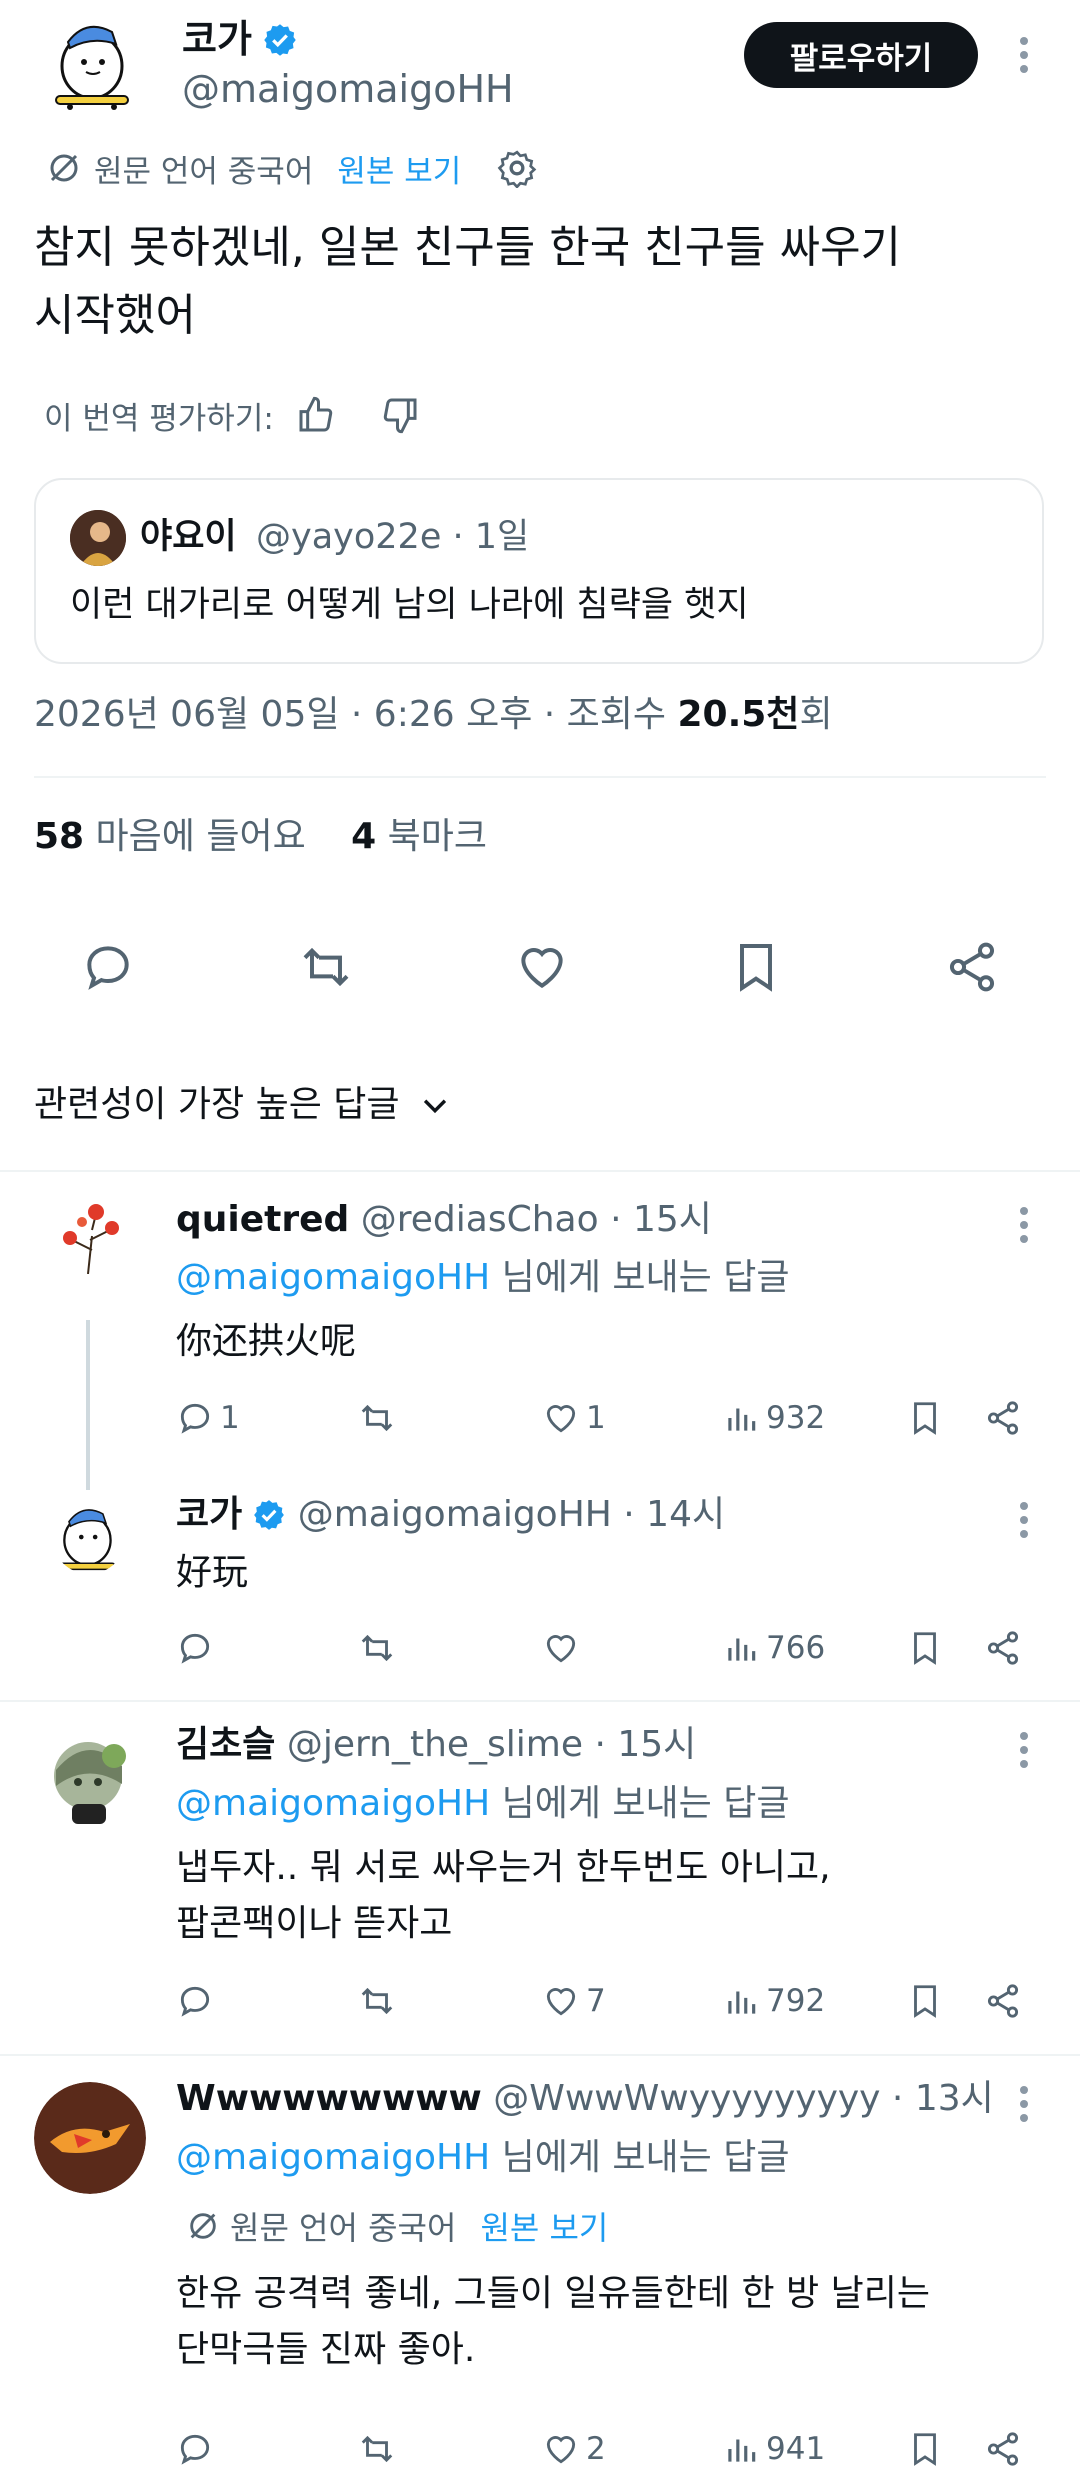 Image resolution: width=1080 pixels, height=2481 pixels. What do you see at coordinates (108, 967) in the screenshot?
I see `reply-icon` at bounding box center [108, 967].